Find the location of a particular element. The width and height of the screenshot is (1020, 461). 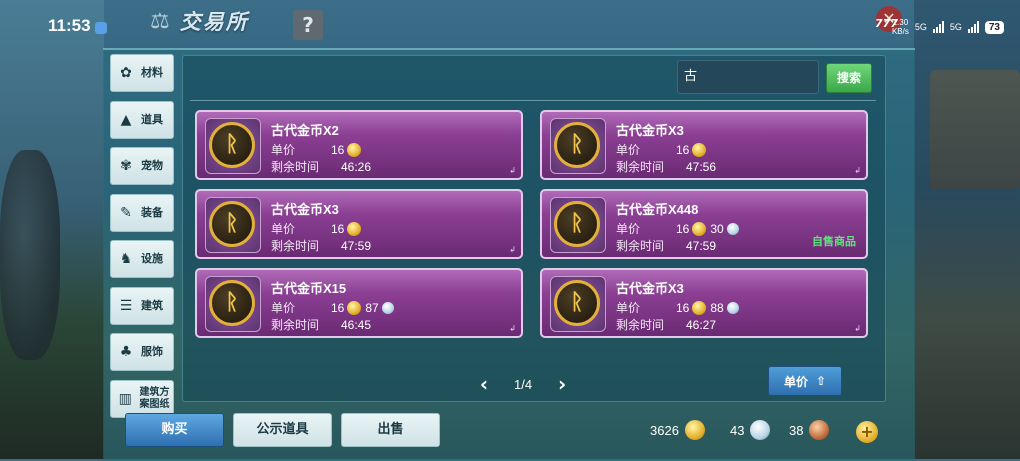

sell-button: 出售 is located at coordinates (390, 430).